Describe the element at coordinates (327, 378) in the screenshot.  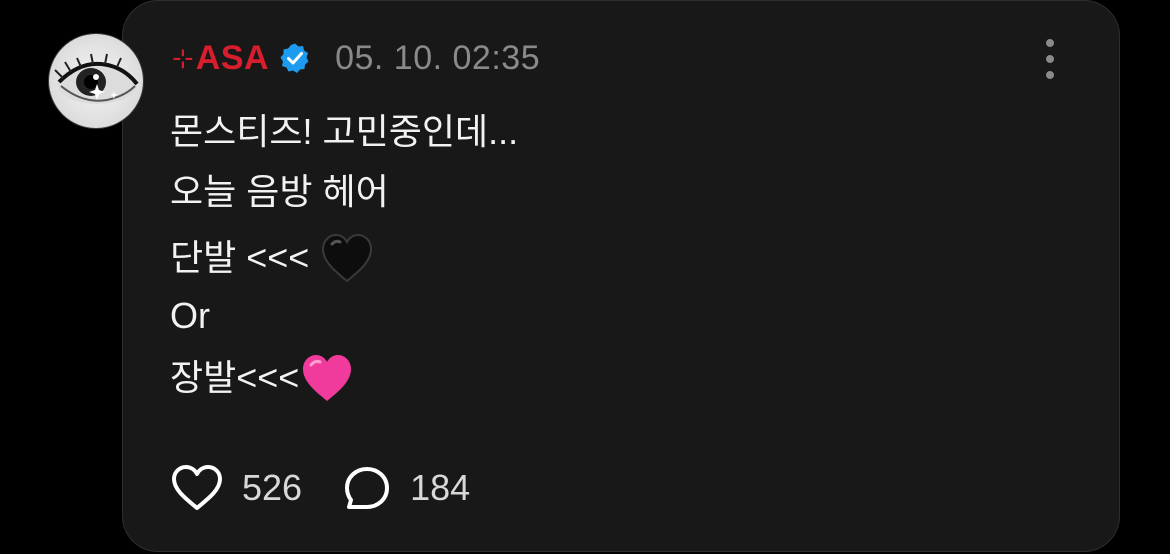
I see `pink-heart-emoji` at that location.